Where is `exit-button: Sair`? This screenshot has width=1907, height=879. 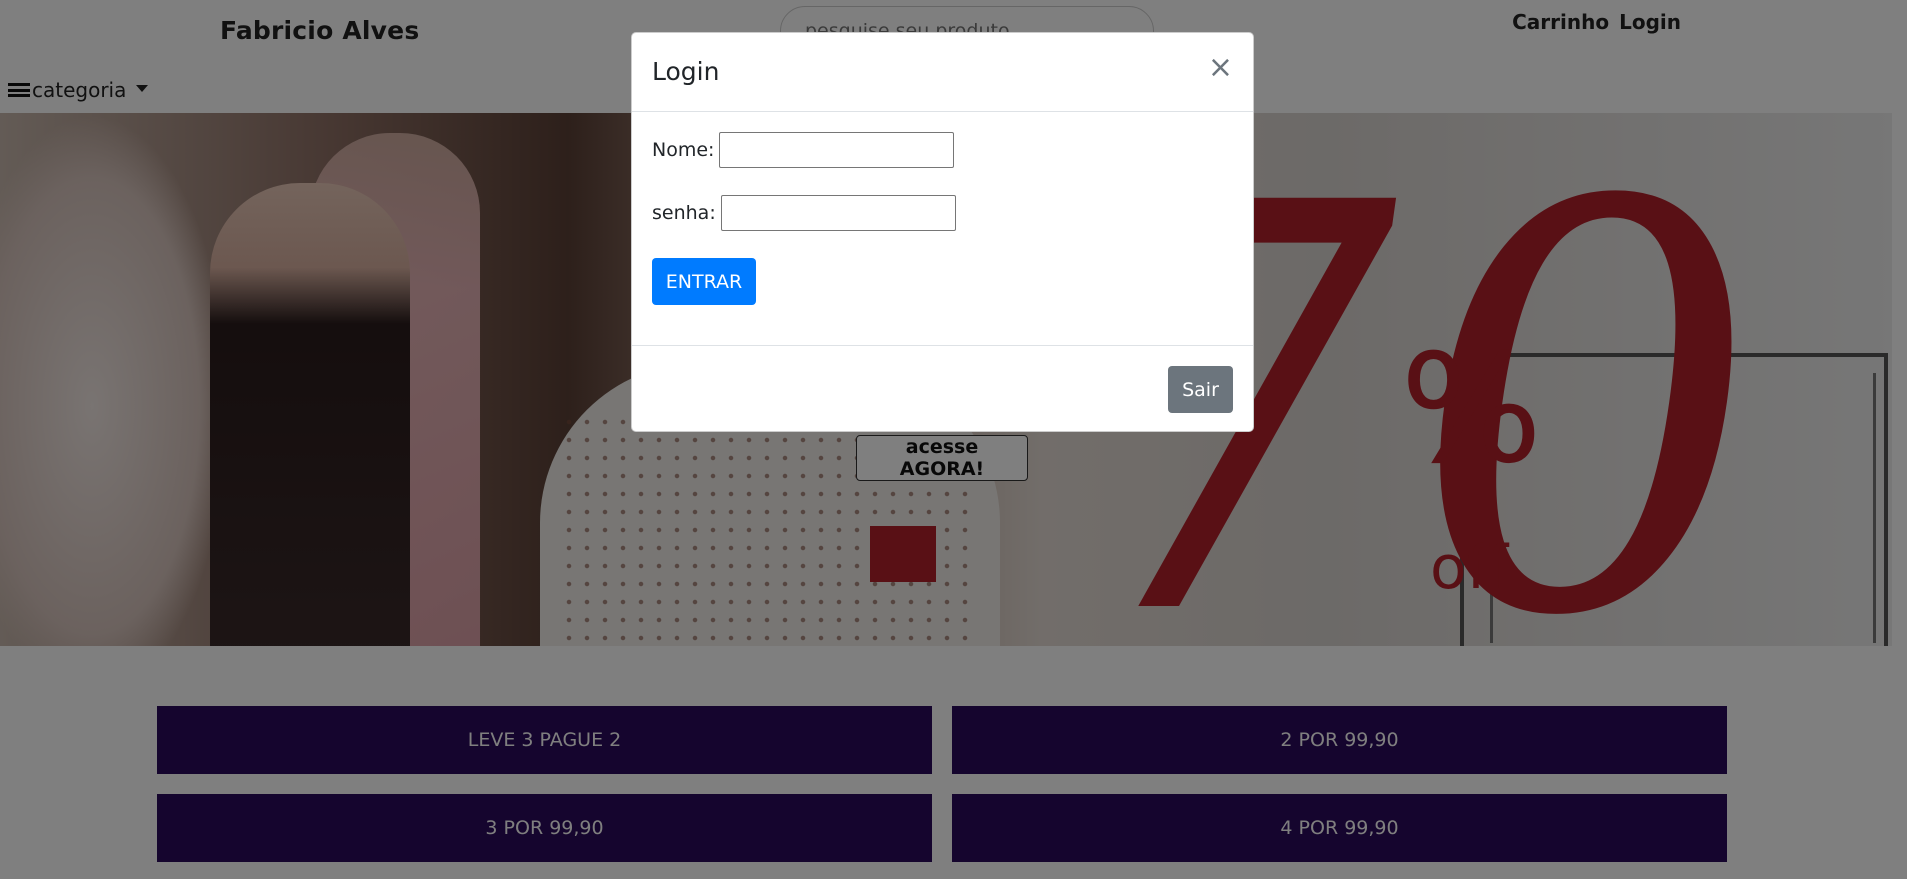
exit-button: Sair is located at coordinates (1200, 389).